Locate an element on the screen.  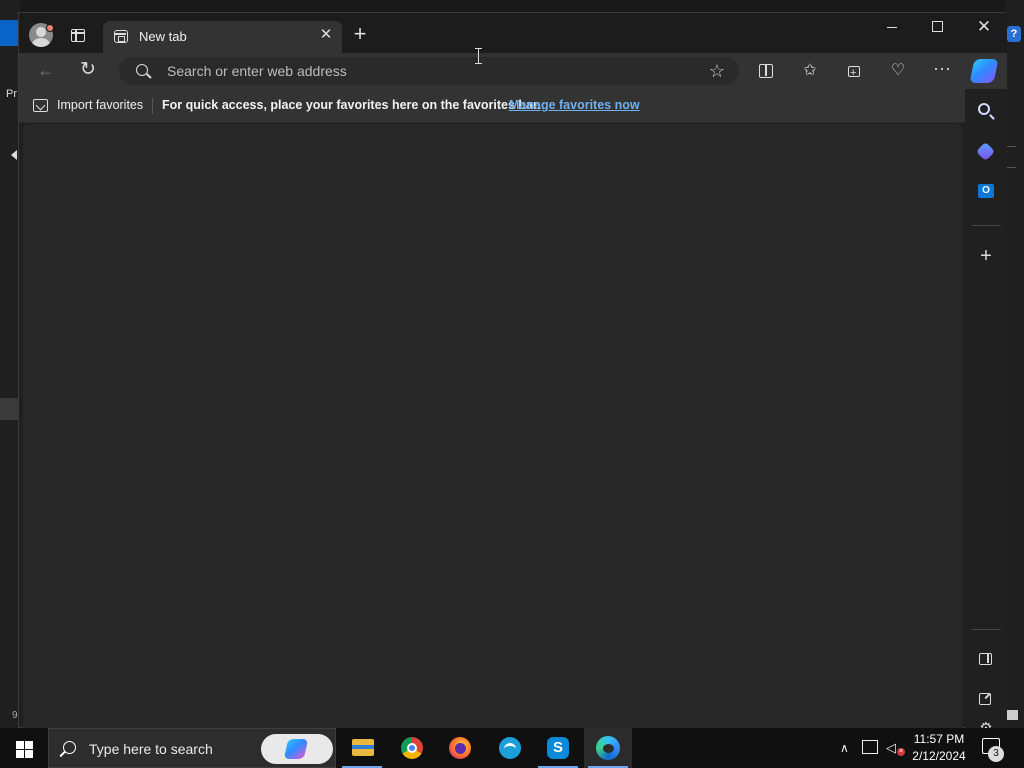
sidebar-panel-icon is located at coordinates (985, 659).